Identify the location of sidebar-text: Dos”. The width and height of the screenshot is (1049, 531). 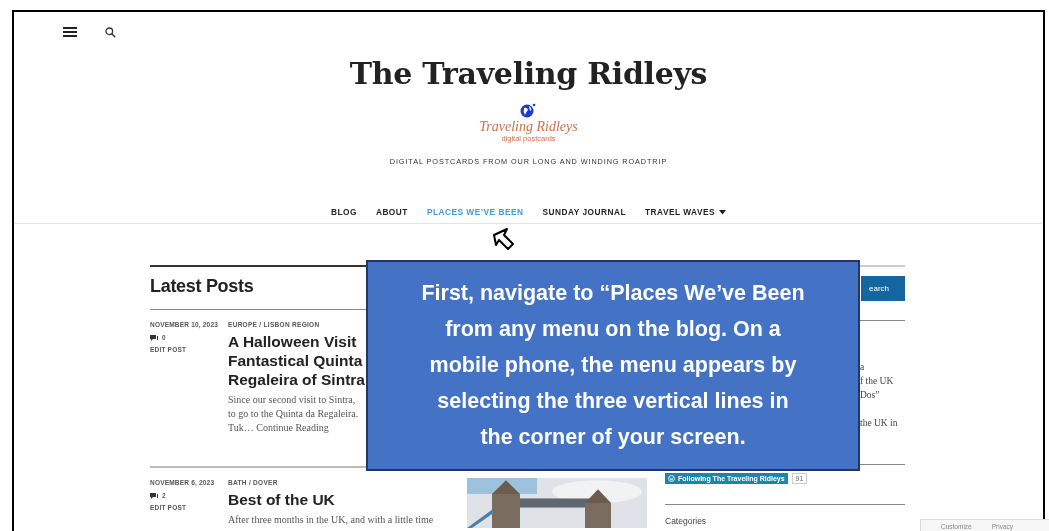
(870, 395).